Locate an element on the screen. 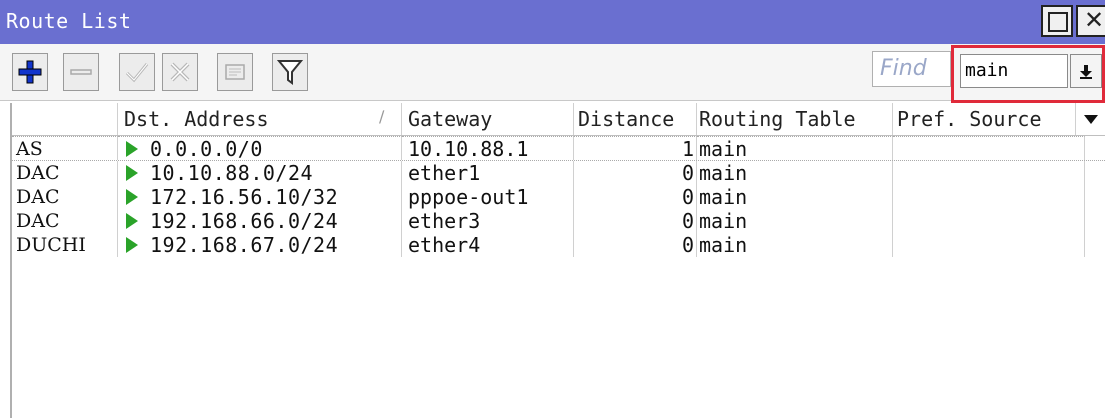 The image size is (1105, 418). close-button: ✕ is located at coordinates (1090, 21).